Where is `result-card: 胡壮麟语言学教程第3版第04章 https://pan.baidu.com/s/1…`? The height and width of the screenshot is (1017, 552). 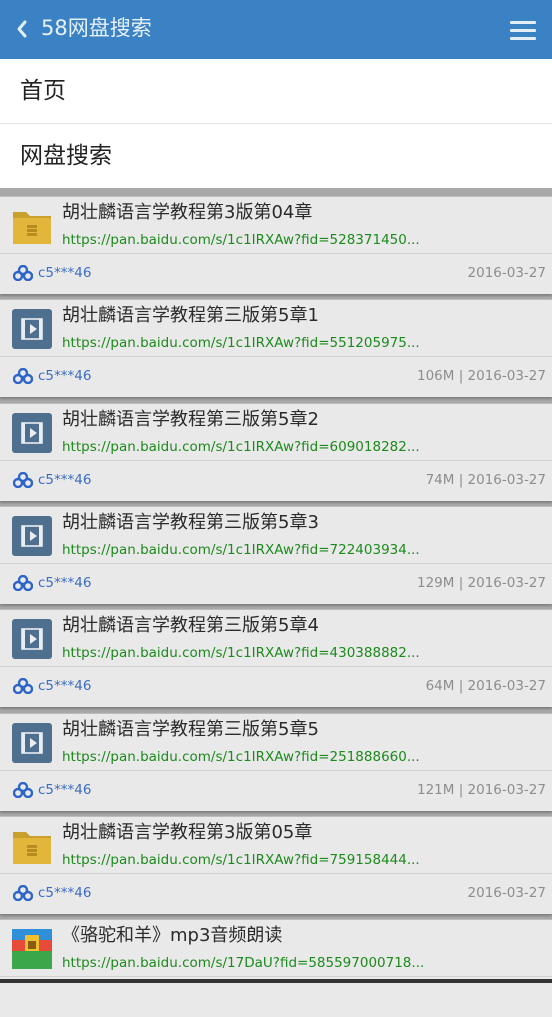
result-card: 胡壮麟语言学教程第3版第04章 https://pan.baidu.com/s/1… is located at coordinates (276, 245).